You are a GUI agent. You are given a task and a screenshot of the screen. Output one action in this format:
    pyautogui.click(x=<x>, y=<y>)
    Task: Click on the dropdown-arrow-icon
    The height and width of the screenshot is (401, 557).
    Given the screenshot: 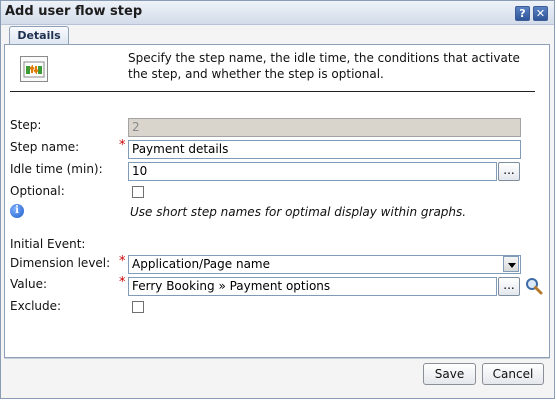 What is the action you would take?
    pyautogui.click(x=511, y=264)
    